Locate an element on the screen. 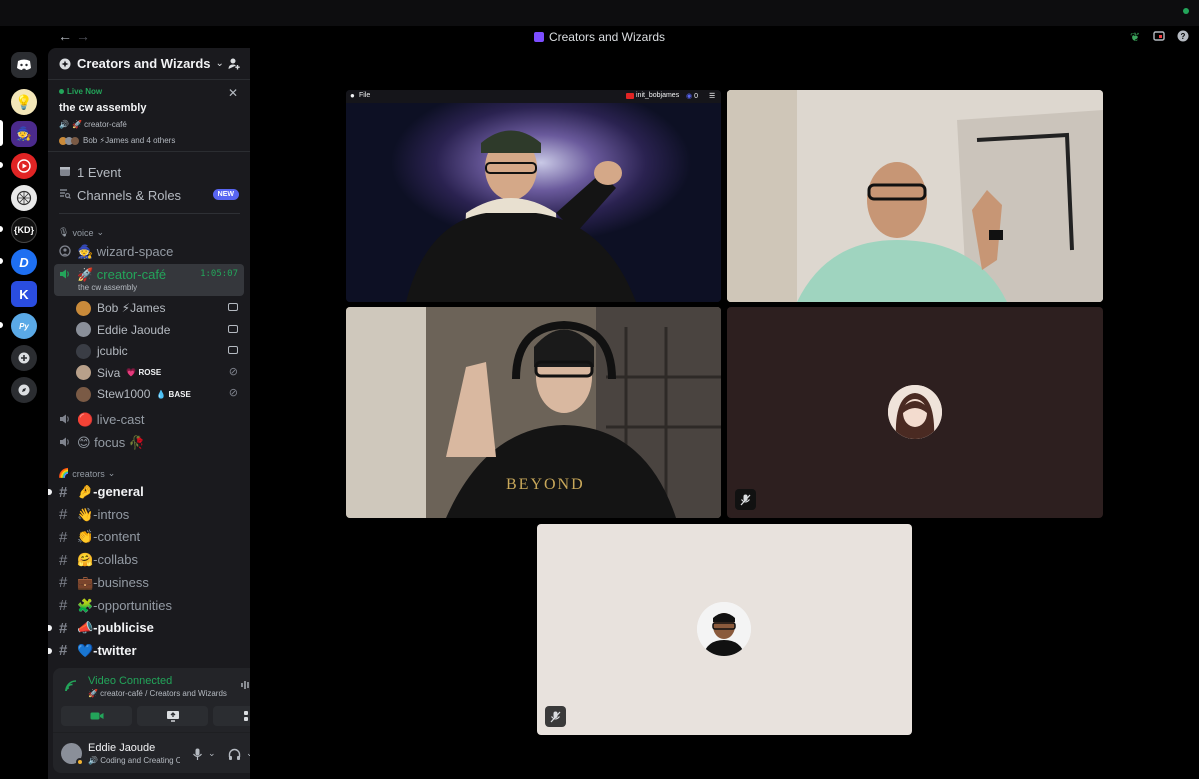 This screenshot has height=779, width=1199. microphone-icon is located at coordinates (197, 756).